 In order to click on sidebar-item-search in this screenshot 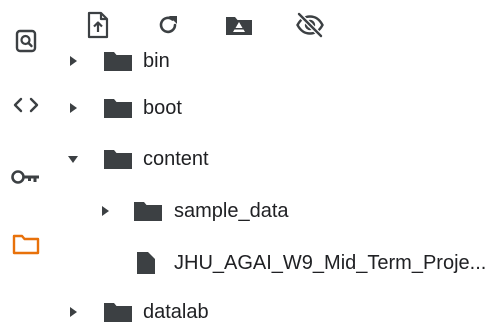, I will do `click(26, 41)`.